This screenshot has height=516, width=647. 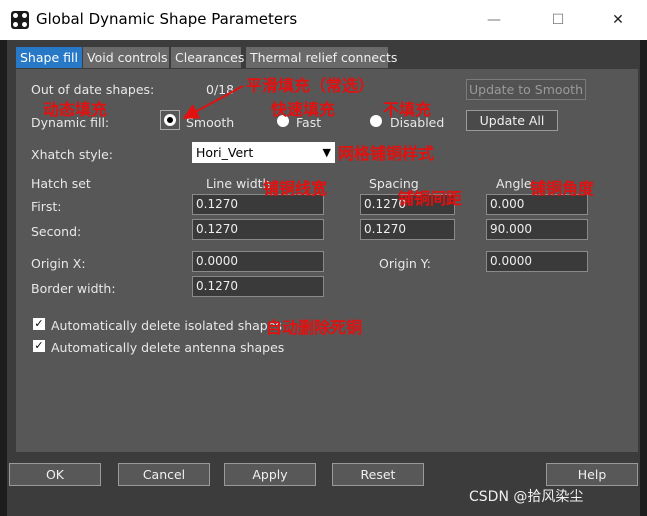 I want to click on smooth-annotation: 平滑填充（常选）, so click(x=310, y=85).